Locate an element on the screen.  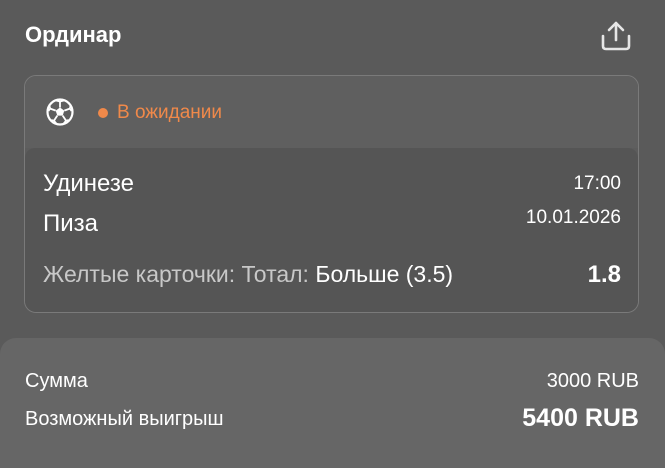
stake-label: Сумма is located at coordinates (56, 381).